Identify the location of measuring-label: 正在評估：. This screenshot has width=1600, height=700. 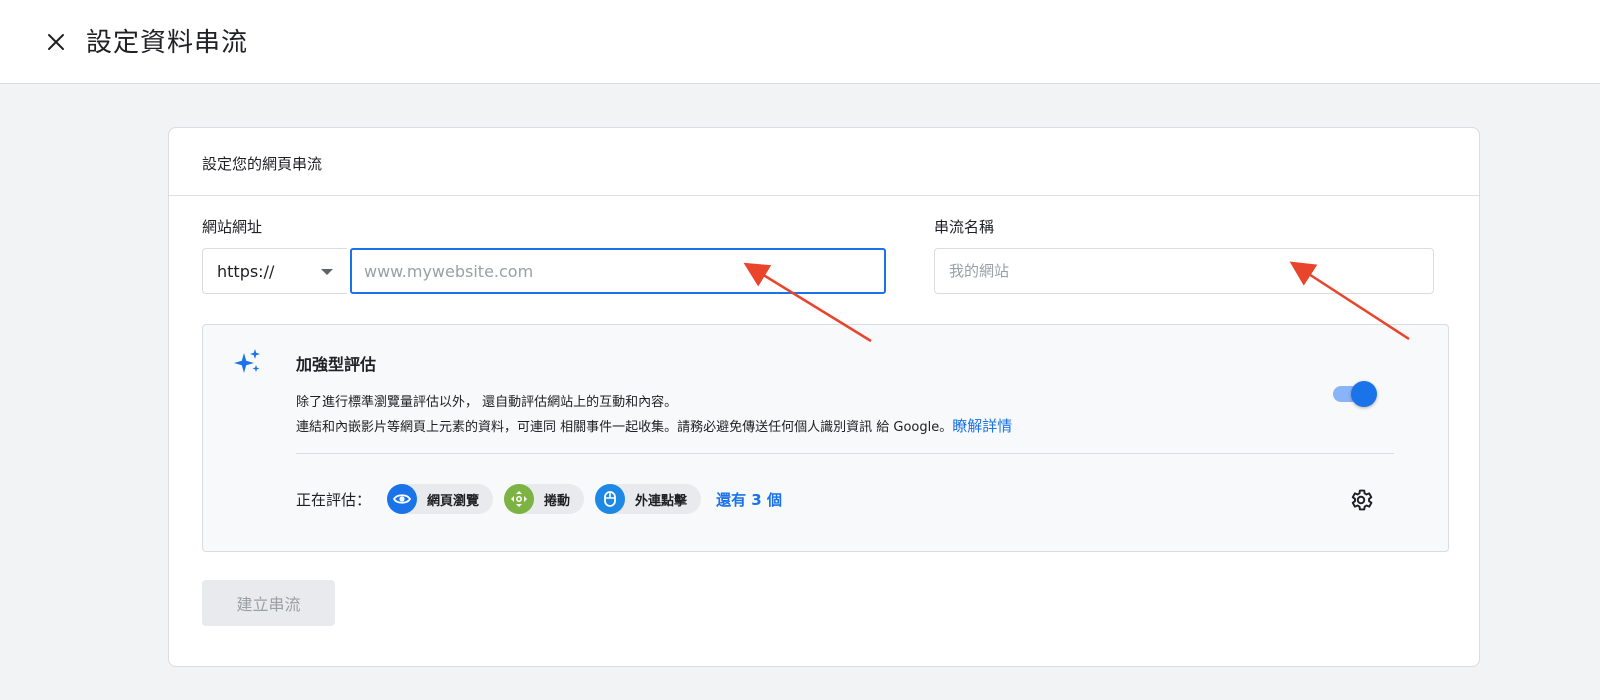
(334, 499).